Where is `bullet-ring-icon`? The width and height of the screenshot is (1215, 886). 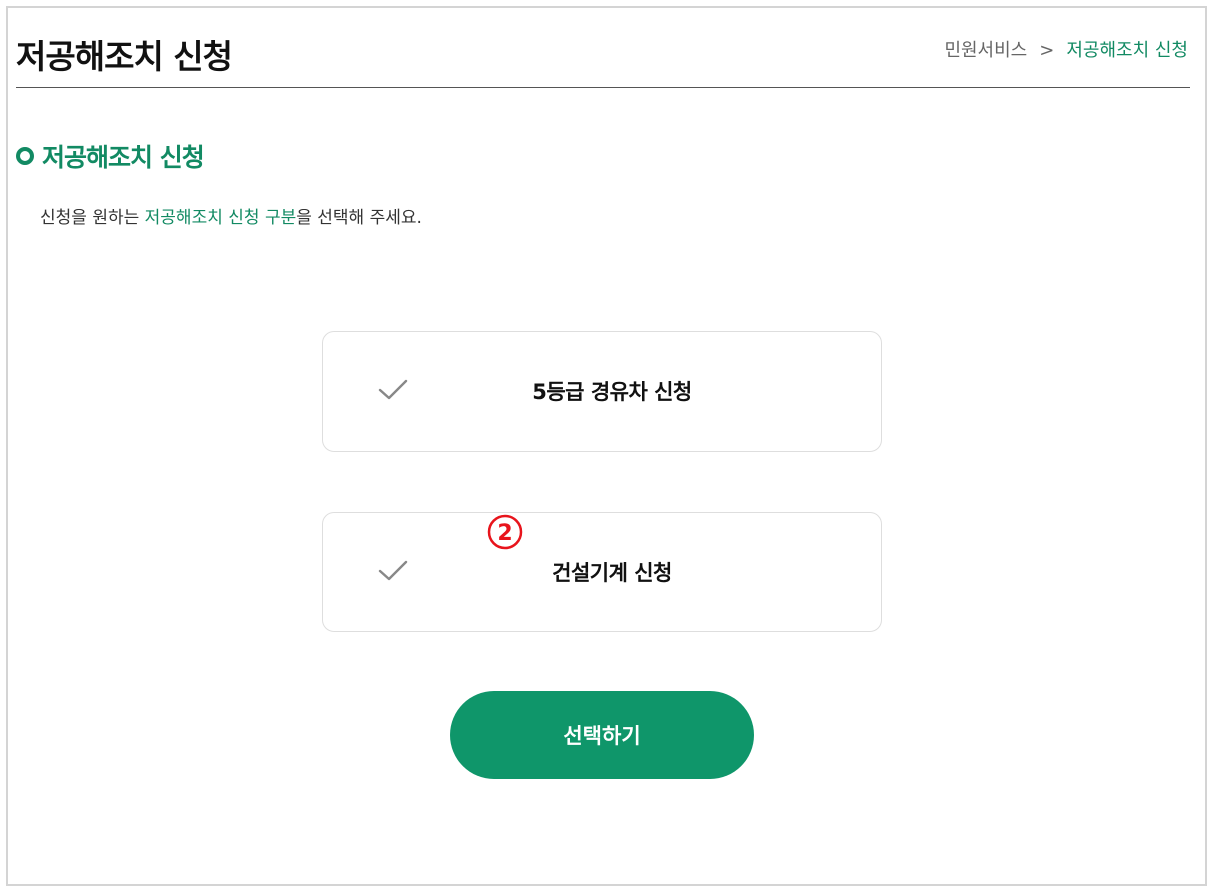
bullet-ring-icon is located at coordinates (25, 156).